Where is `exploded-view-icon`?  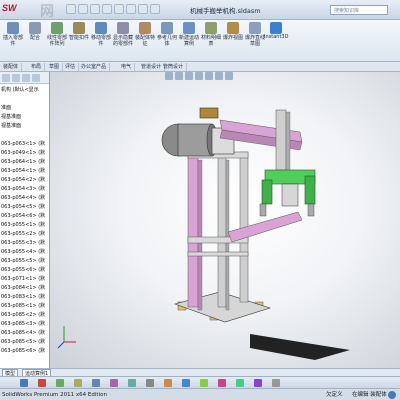
exploded-view-icon is located at coordinates (233, 28).